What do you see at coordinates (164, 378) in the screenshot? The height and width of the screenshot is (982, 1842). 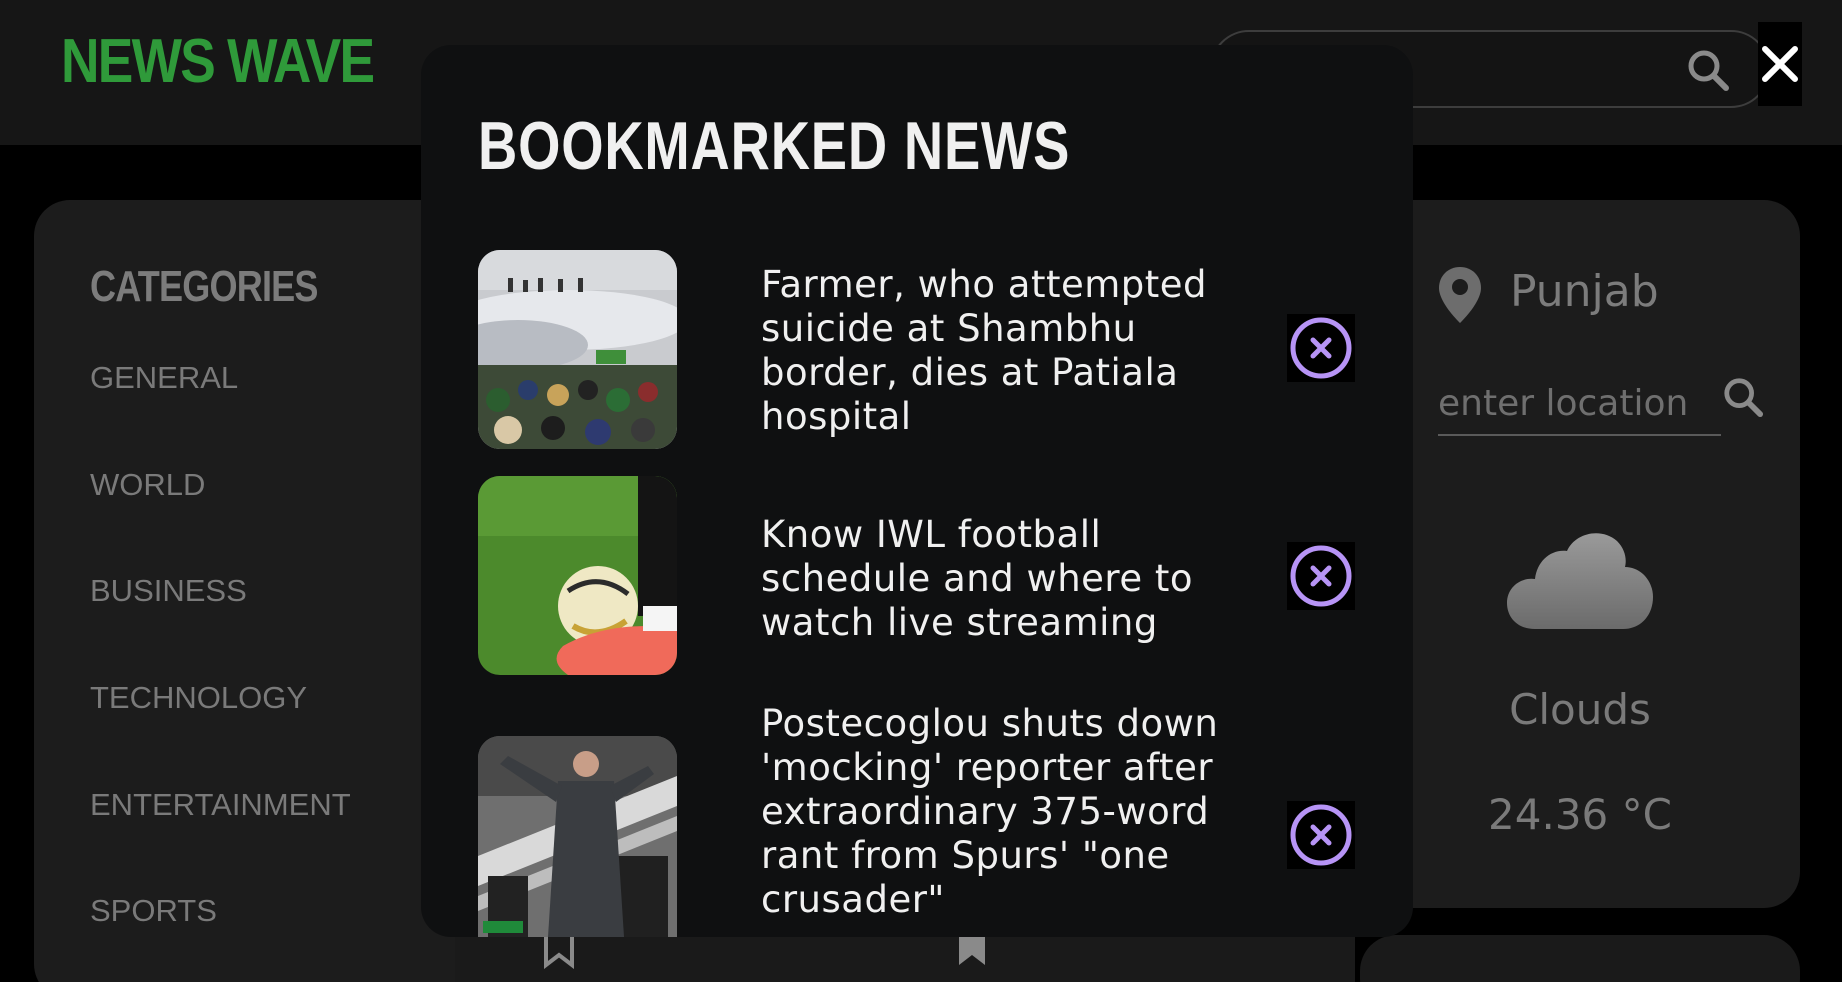 I see `category-general: GENERAL` at bounding box center [164, 378].